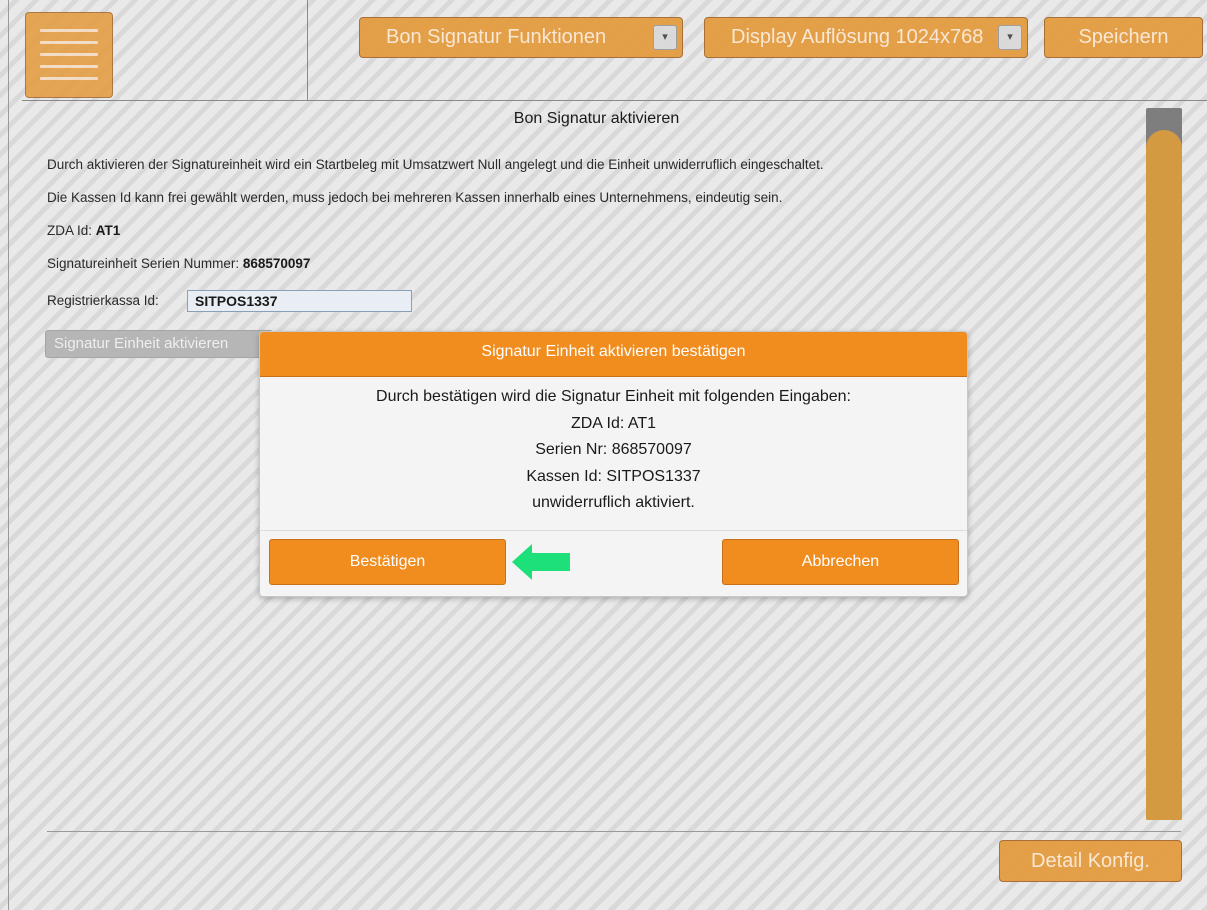 This screenshot has width=1207, height=910. I want to click on dialog-line-zda: ZDA Id: AT1, so click(613, 423).